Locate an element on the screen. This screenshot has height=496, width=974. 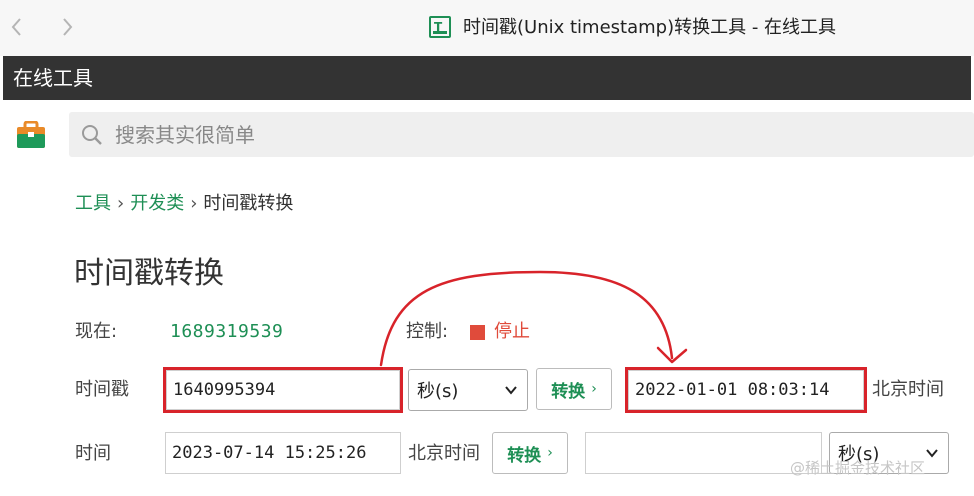
timestamp-result-zone: 北京时间 is located at coordinates (908, 389).